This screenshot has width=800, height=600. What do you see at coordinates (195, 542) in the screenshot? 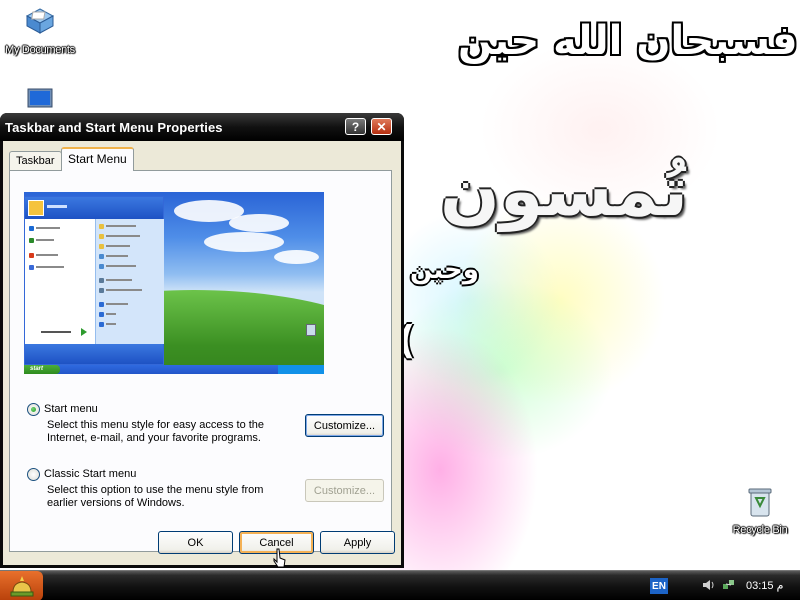
I see `ok-button: OK` at bounding box center [195, 542].